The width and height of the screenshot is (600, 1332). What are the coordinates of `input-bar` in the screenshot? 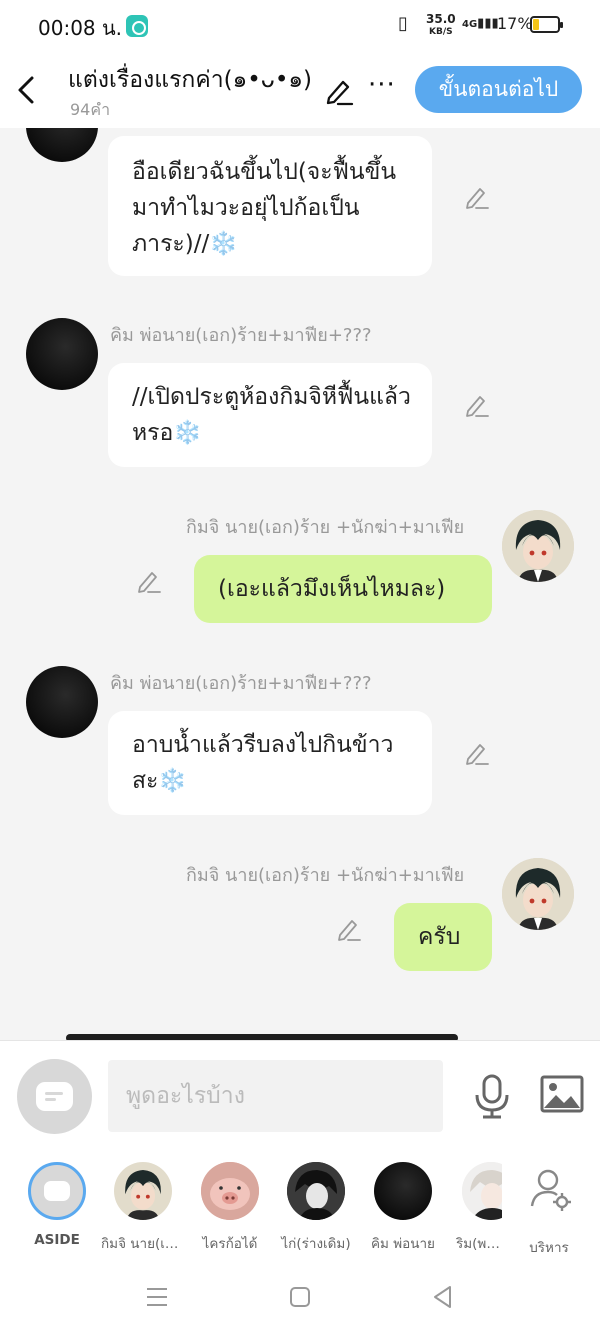 It's located at (300, 1095).